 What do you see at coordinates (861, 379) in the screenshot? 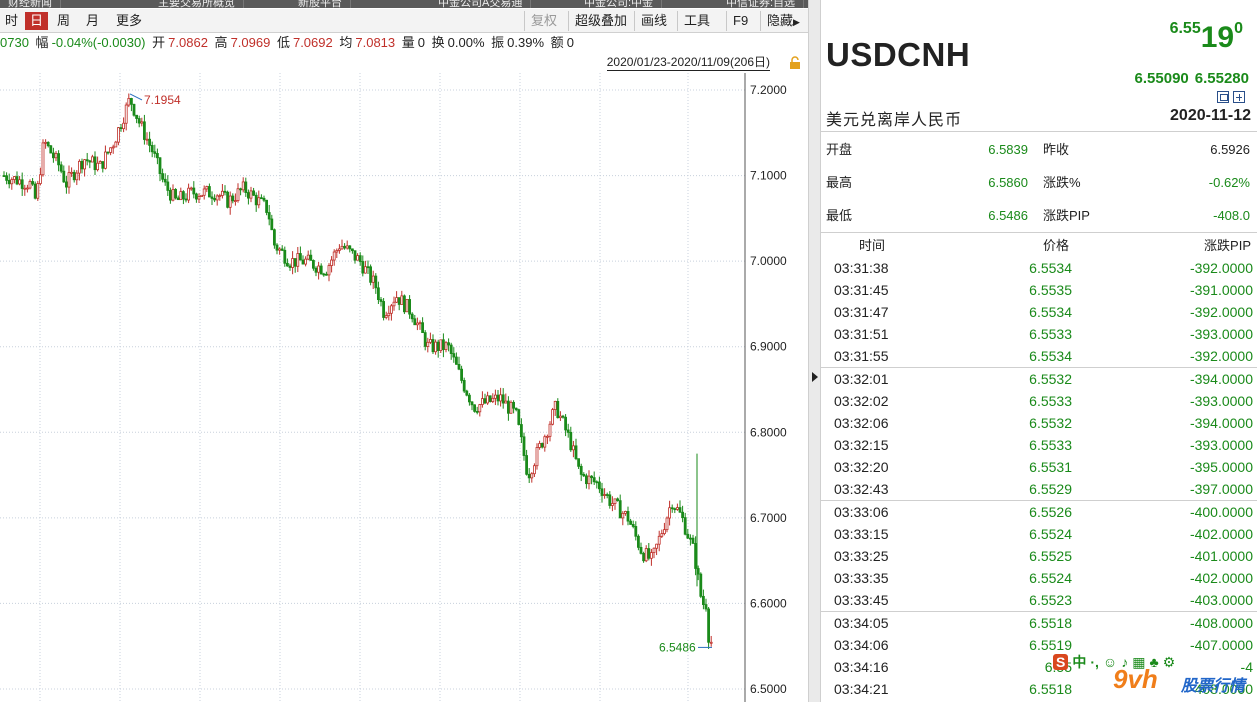
I see `tick-time: 03:32:01` at bounding box center [861, 379].